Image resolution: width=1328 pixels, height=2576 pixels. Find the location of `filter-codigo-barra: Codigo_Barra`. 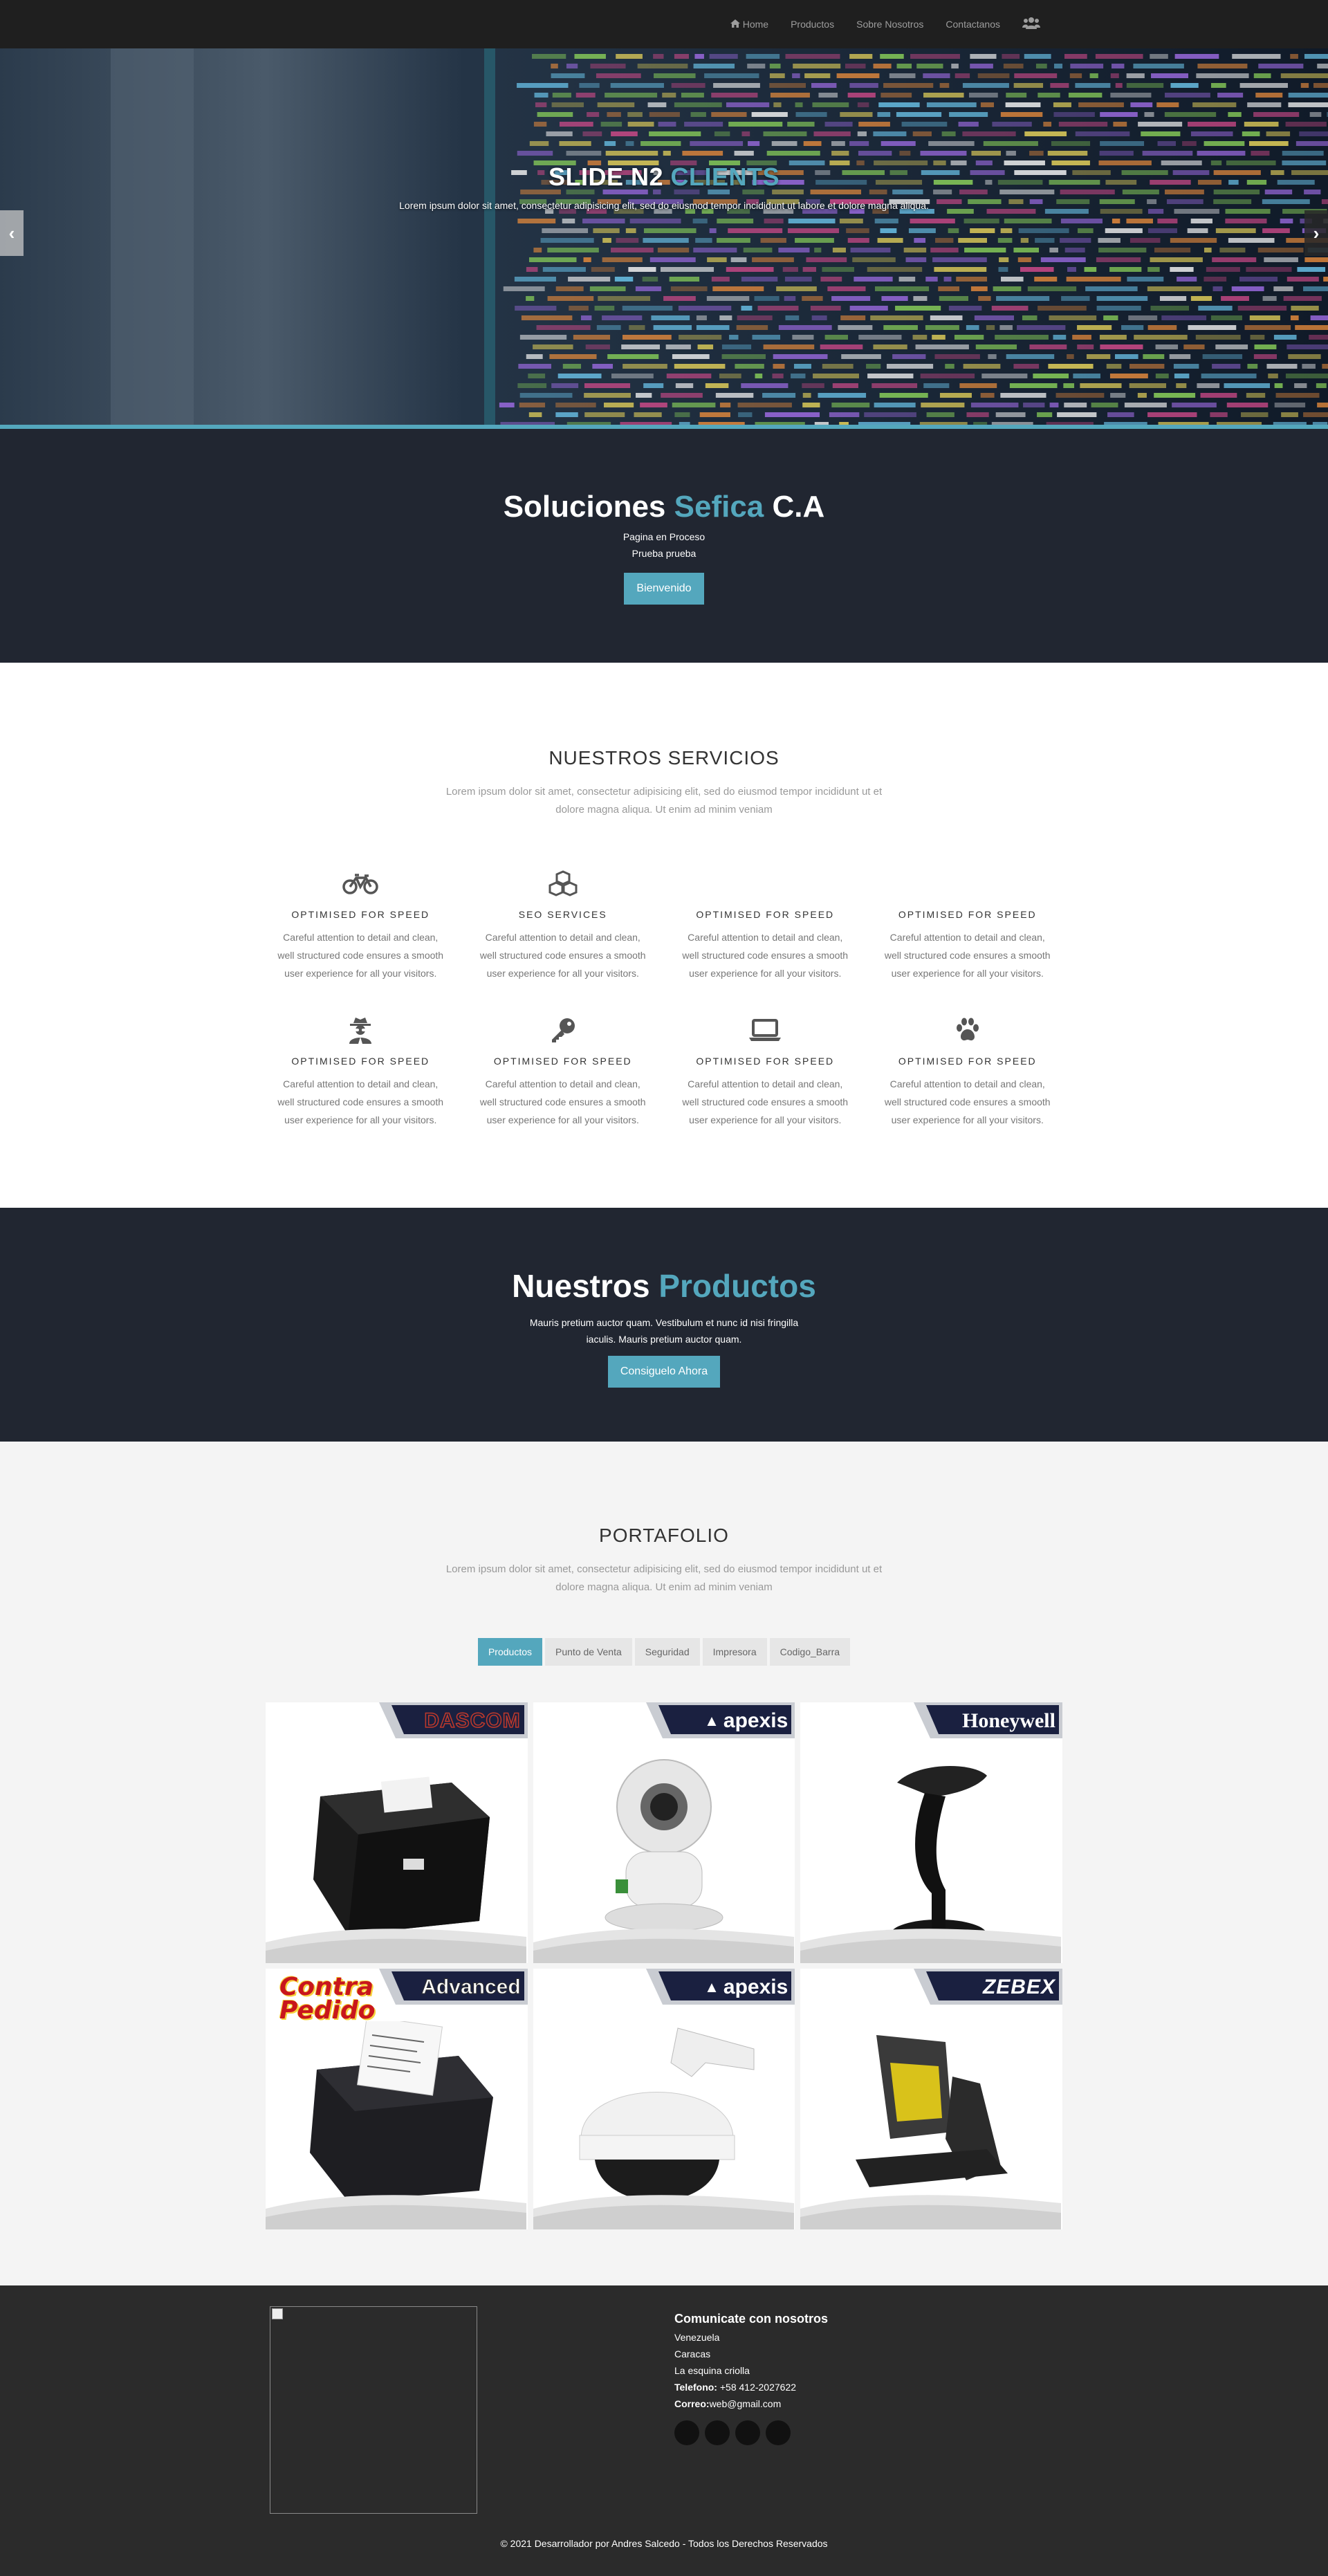

filter-codigo-barra: Codigo_Barra is located at coordinates (810, 1652).